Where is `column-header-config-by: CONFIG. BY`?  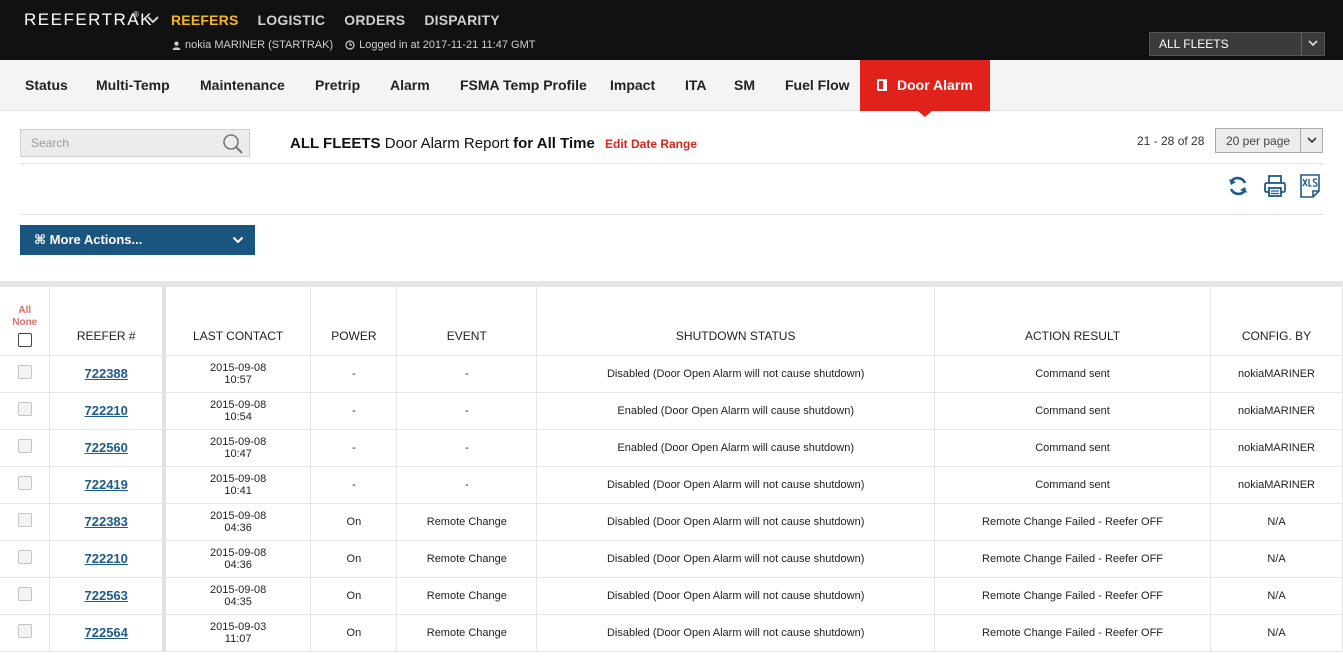 column-header-config-by: CONFIG. BY is located at coordinates (1276, 321).